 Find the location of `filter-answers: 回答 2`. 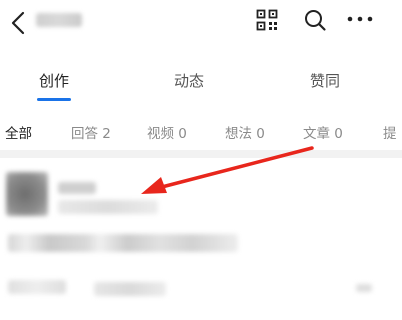

filter-answers: 回答 2 is located at coordinates (91, 132).